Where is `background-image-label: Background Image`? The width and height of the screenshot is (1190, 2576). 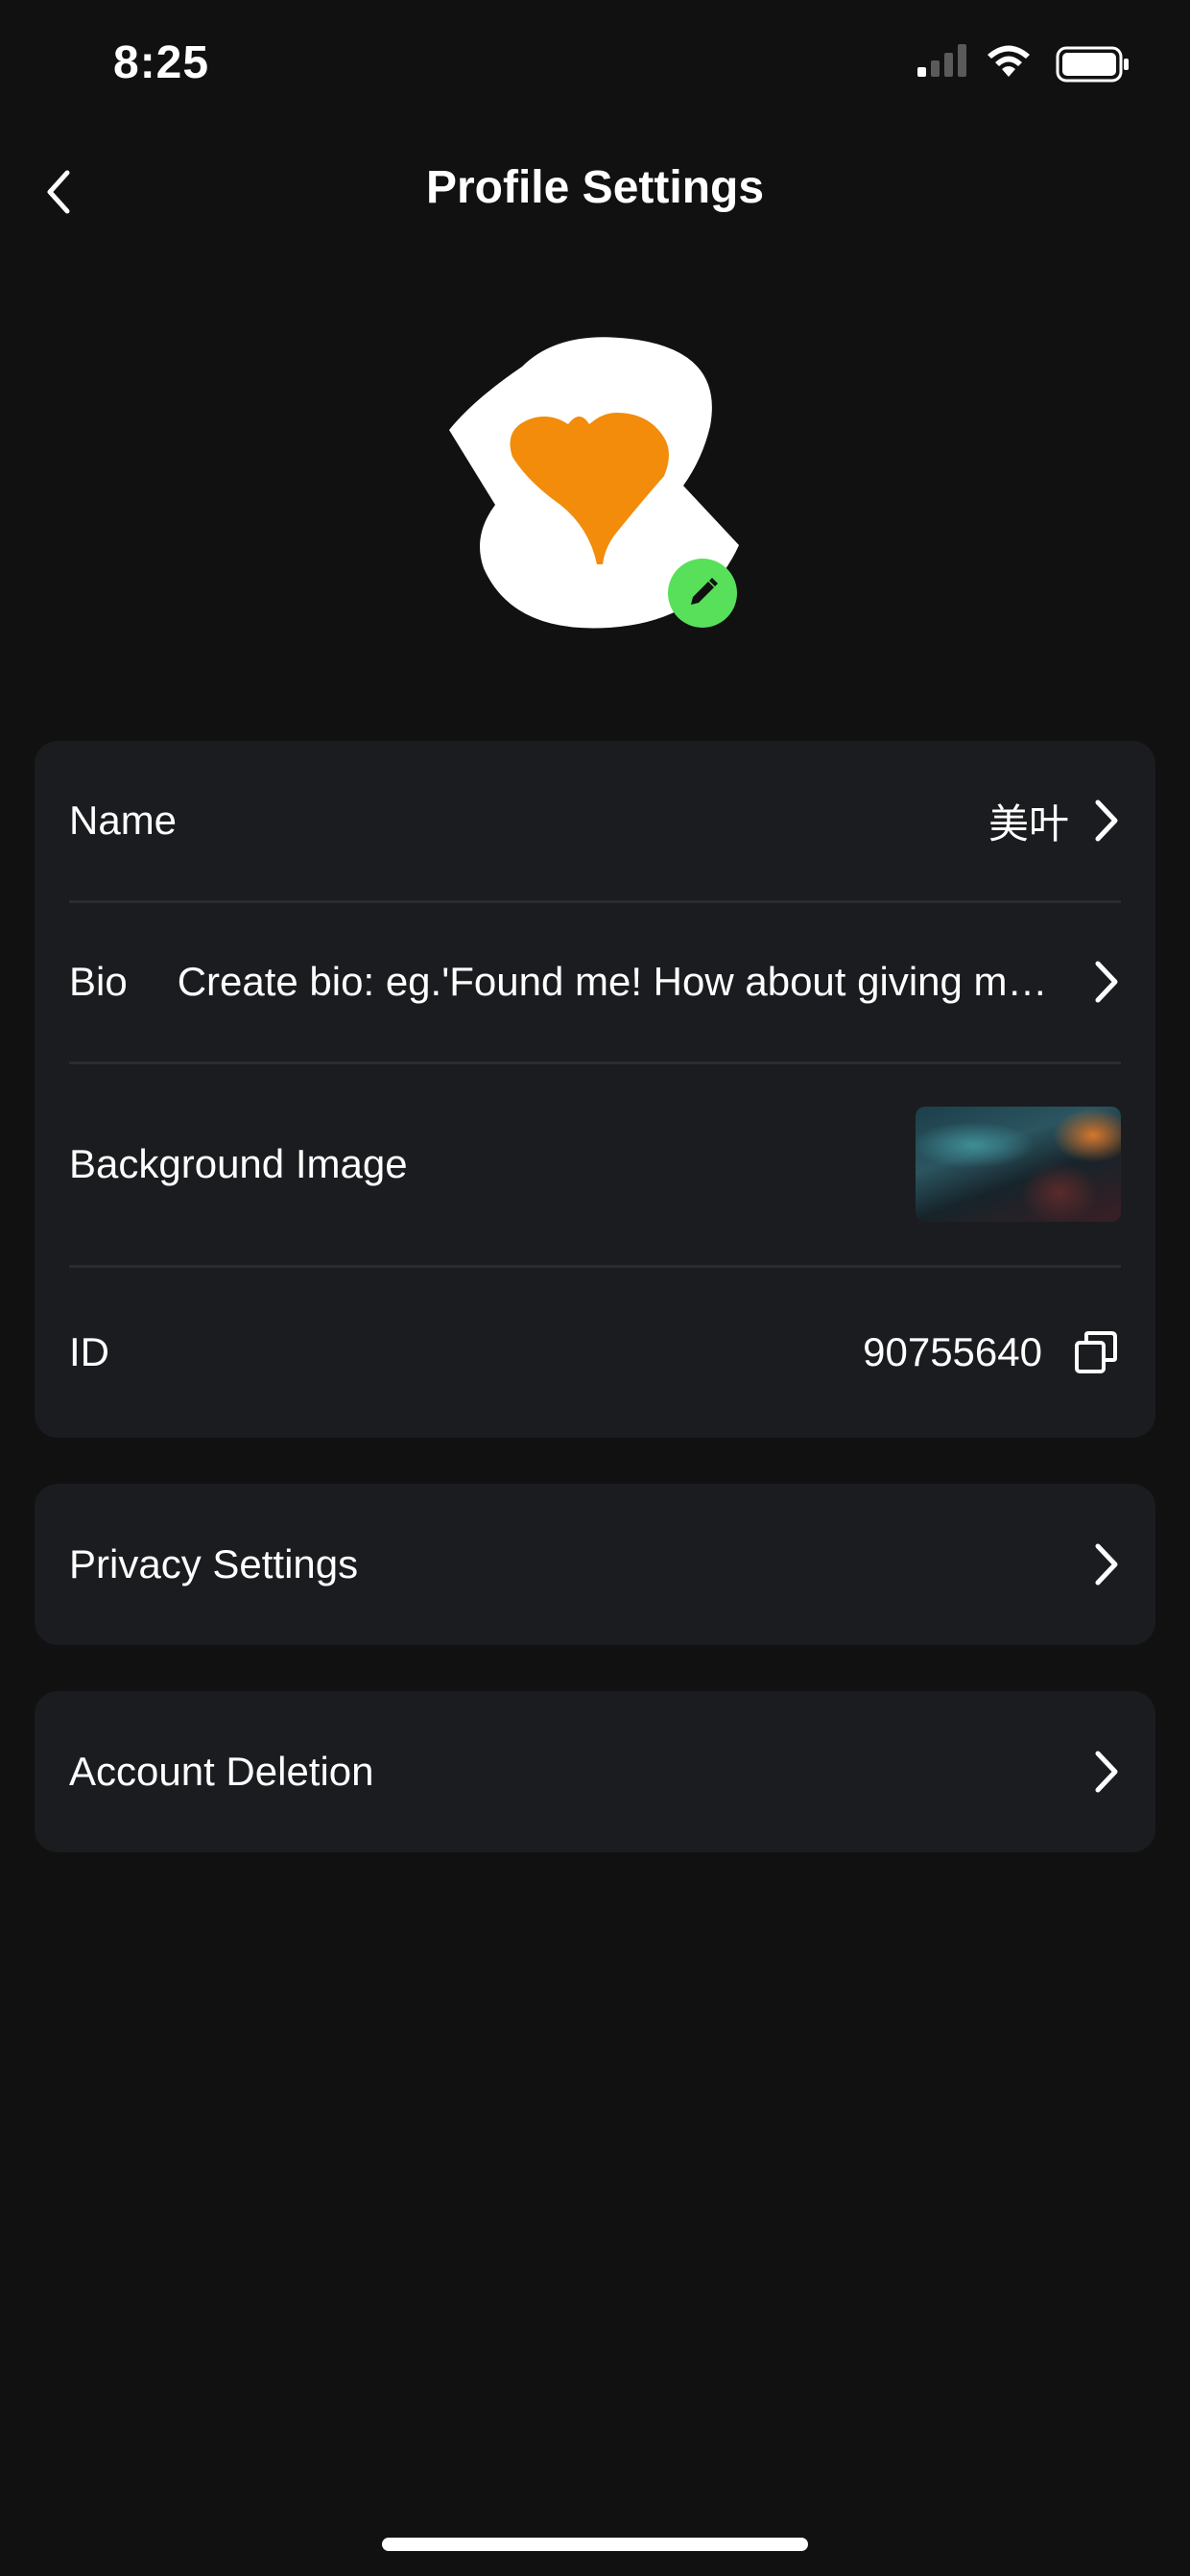 background-image-label: Background Image is located at coordinates (238, 1163).